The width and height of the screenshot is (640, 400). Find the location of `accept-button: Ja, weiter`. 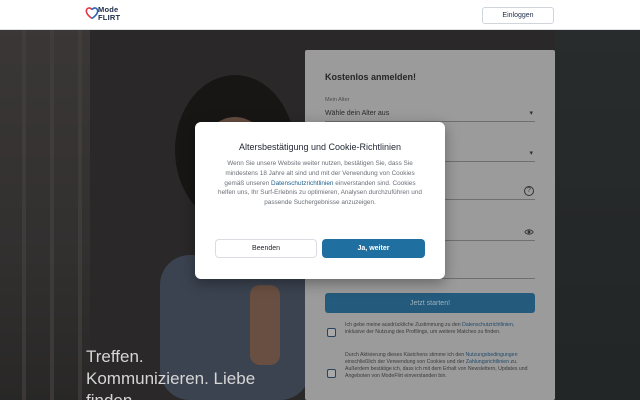

accept-button: Ja, weiter is located at coordinates (373, 248).